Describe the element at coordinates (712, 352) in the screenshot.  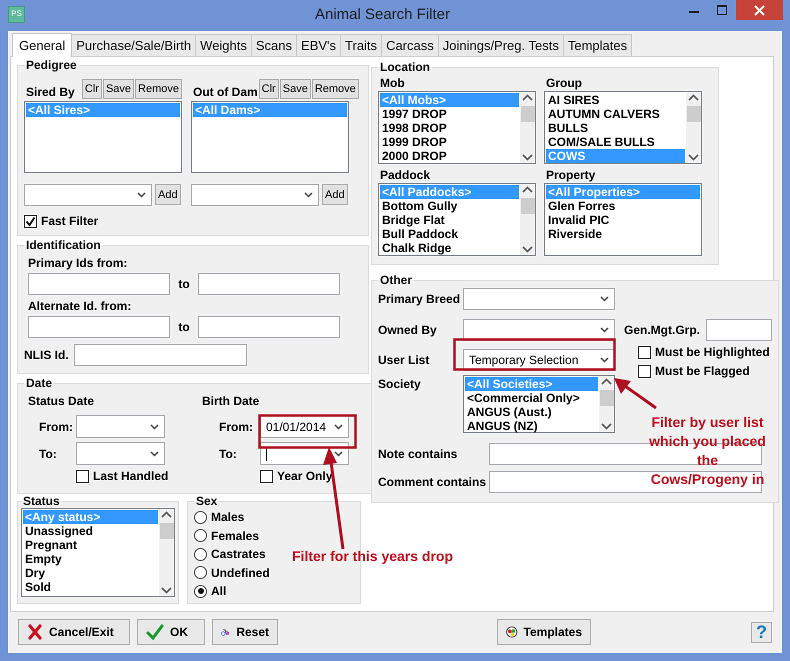
I see `checkbox-label: Must be Highlighted` at that location.